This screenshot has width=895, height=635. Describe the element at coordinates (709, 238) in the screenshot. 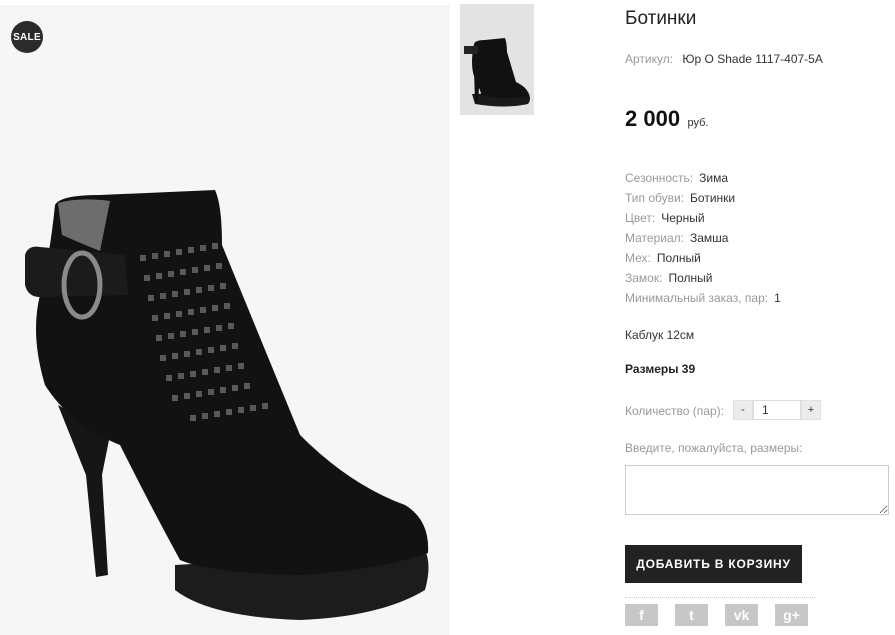

I see `property-value: Замша` at that location.